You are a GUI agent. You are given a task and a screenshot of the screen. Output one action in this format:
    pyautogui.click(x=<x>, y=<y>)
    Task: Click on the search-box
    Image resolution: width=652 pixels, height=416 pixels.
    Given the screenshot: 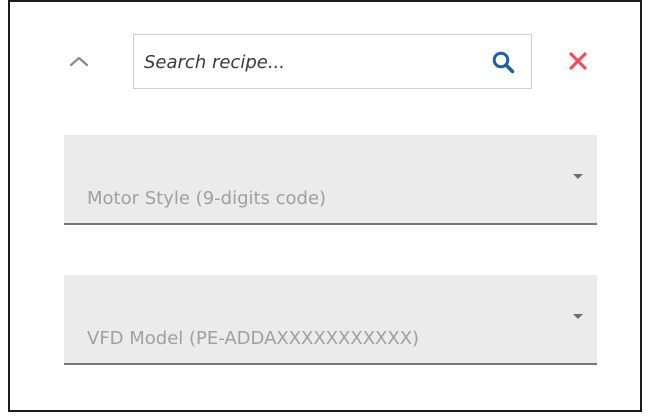 What is the action you would take?
    pyautogui.click(x=332, y=62)
    